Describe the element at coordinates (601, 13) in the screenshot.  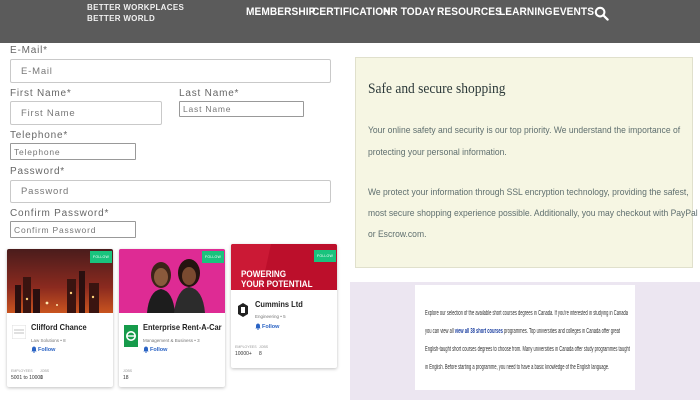
I see `search-icon` at that location.